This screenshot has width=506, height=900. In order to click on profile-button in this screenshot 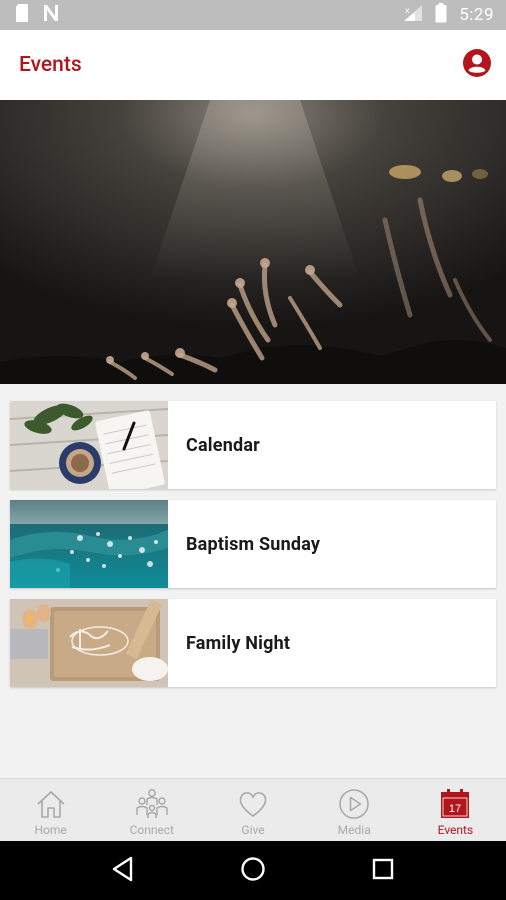, I will do `click(477, 65)`.